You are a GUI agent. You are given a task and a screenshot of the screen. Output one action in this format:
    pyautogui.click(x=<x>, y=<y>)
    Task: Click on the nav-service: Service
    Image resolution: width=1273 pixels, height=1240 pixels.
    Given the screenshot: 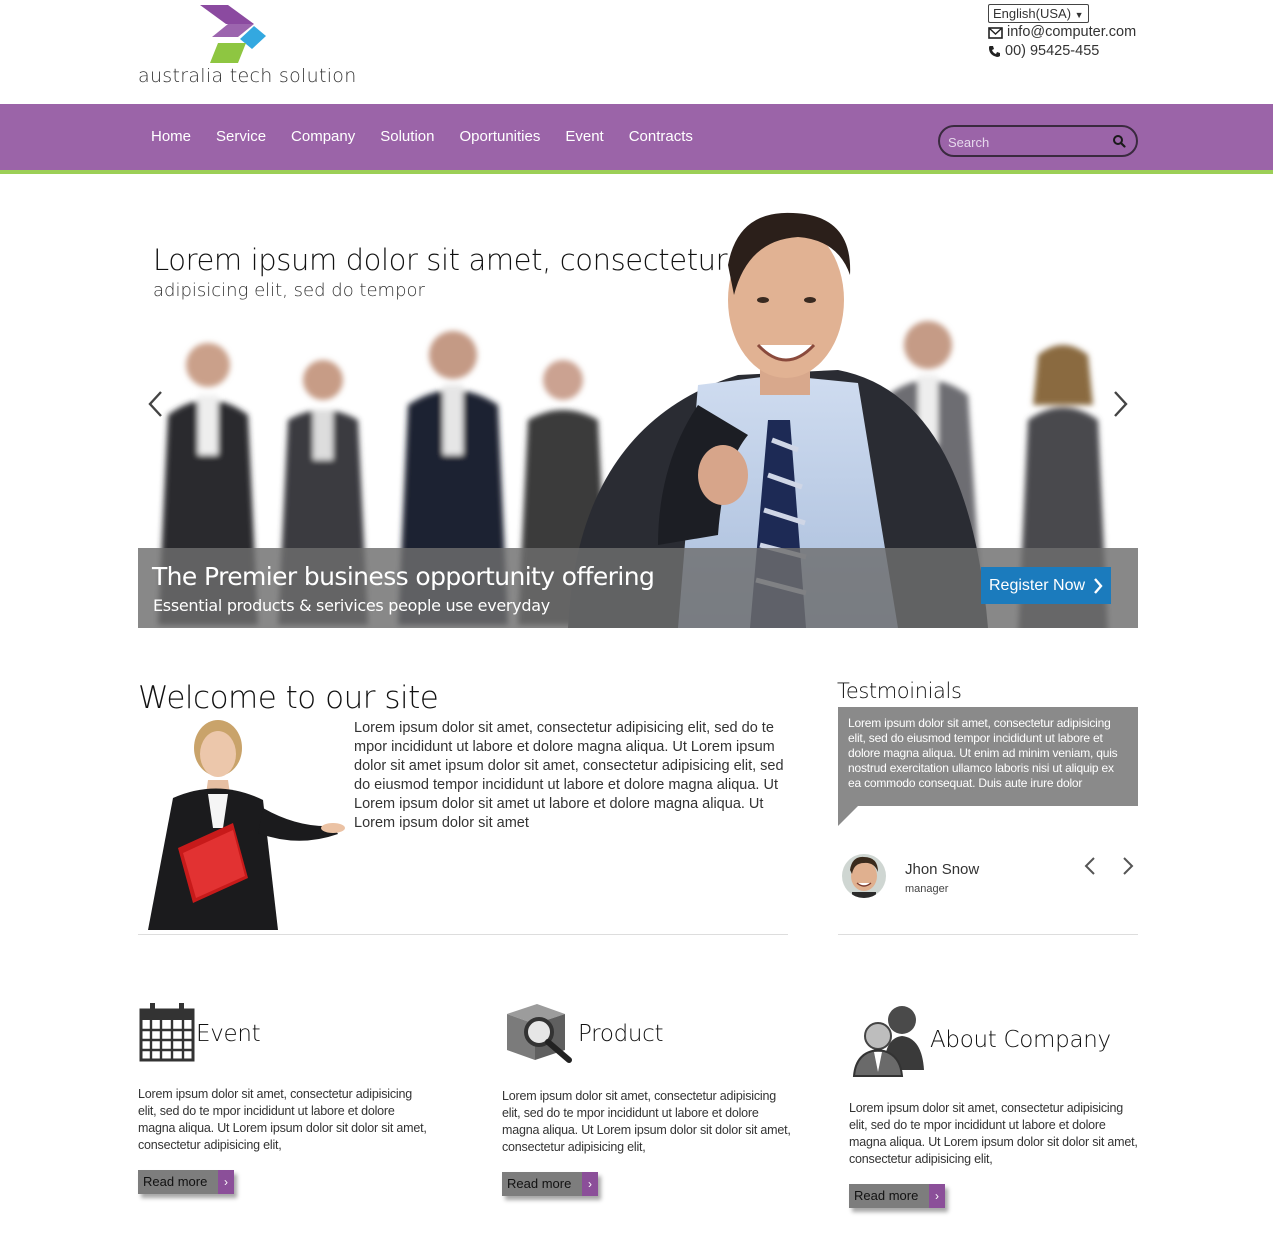 What is the action you would take?
    pyautogui.click(x=241, y=136)
    